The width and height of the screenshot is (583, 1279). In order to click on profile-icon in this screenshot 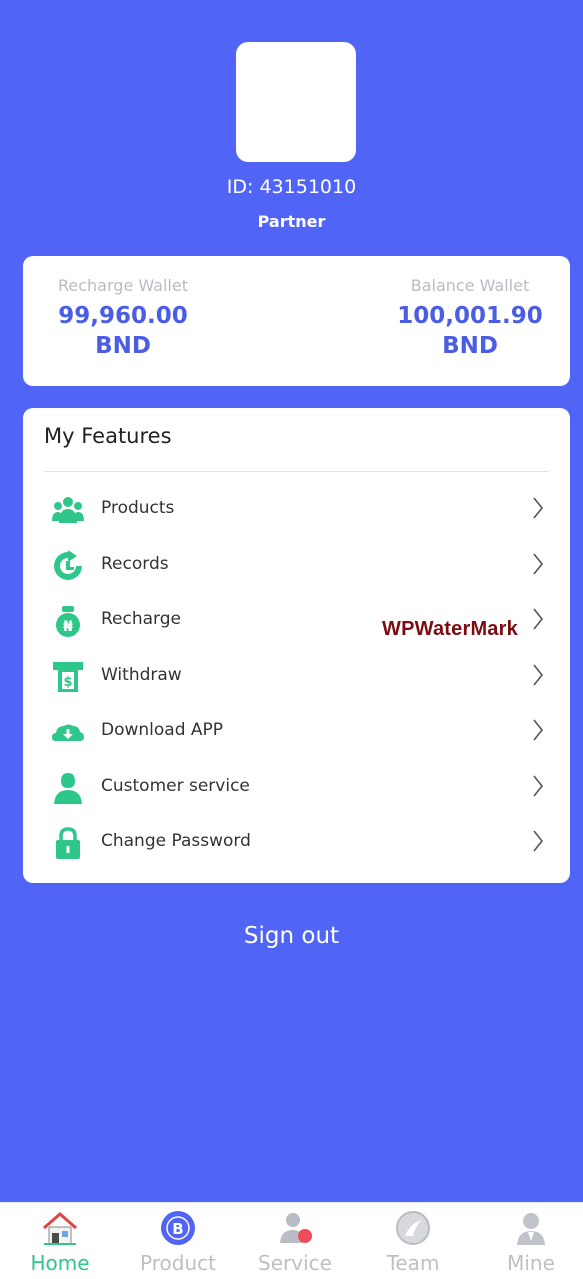, I will do `click(531, 1229)`.